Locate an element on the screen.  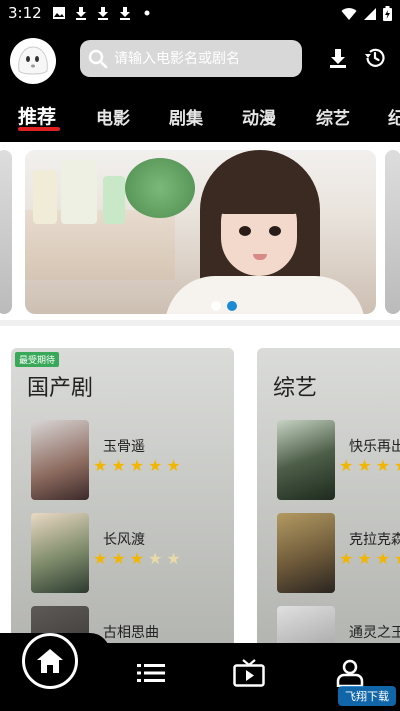
search-bar is located at coordinates (191, 58).